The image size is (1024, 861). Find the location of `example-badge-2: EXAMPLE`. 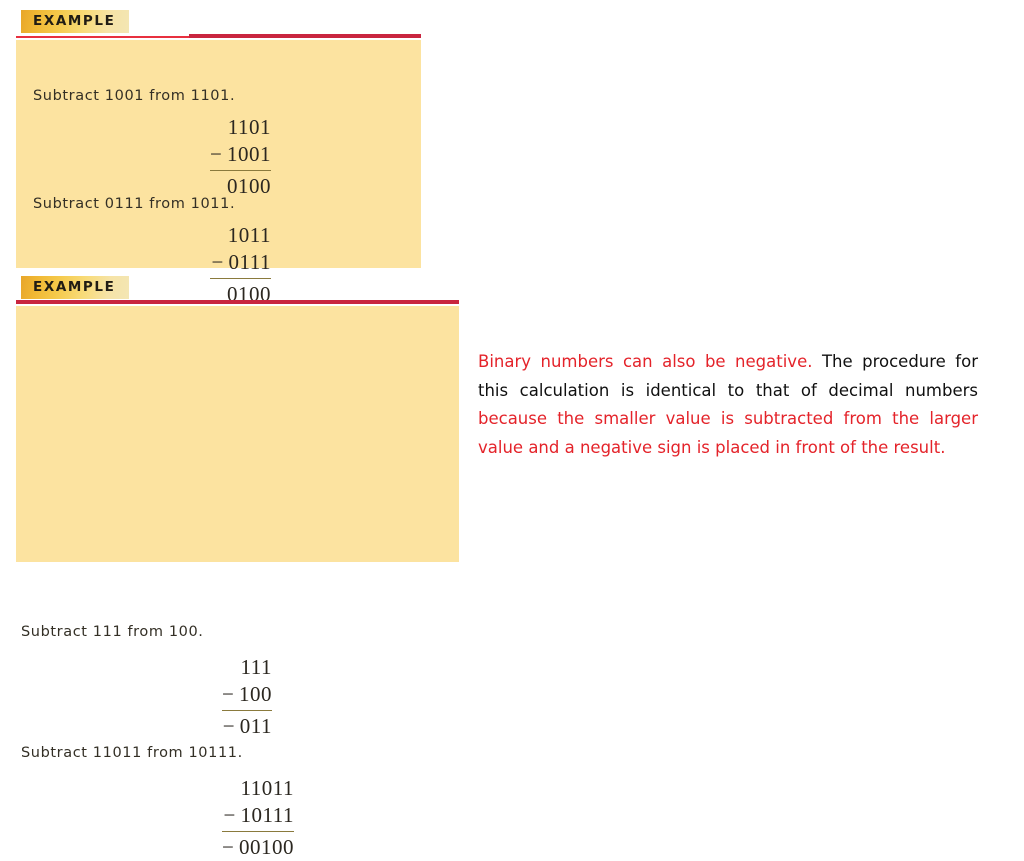

example-badge-2: EXAMPLE is located at coordinates (75, 287).